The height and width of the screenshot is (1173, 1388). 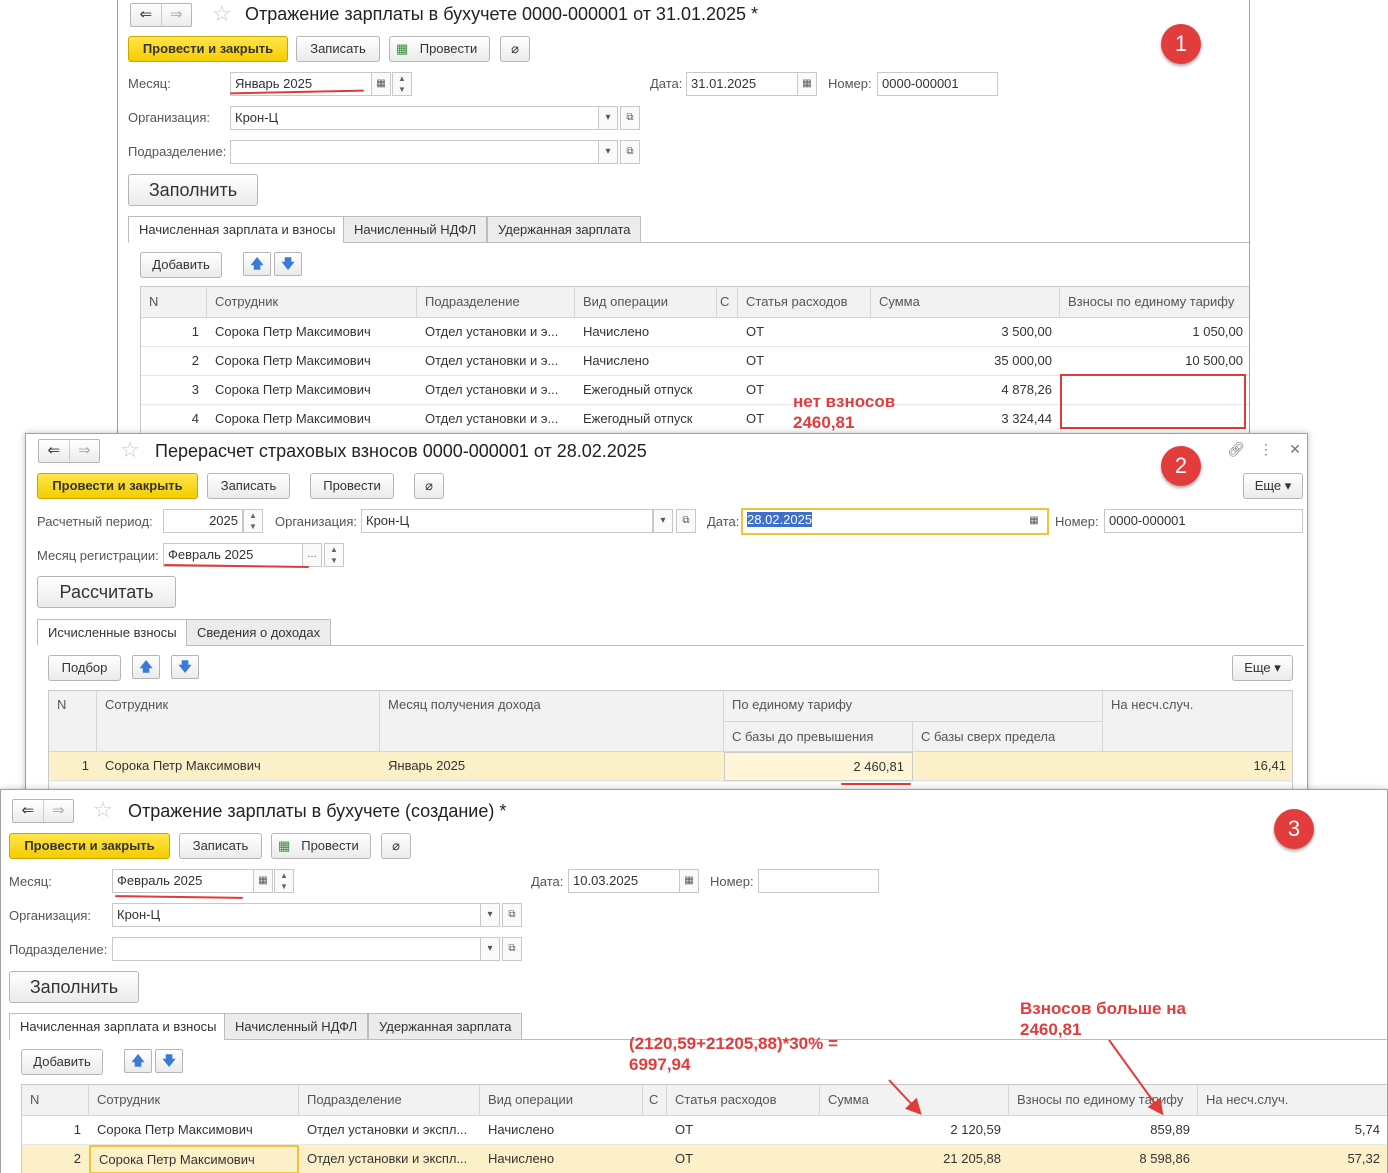 What do you see at coordinates (334, 555) in the screenshot?
I see `reg-month-stepper: ▲ ▼` at bounding box center [334, 555].